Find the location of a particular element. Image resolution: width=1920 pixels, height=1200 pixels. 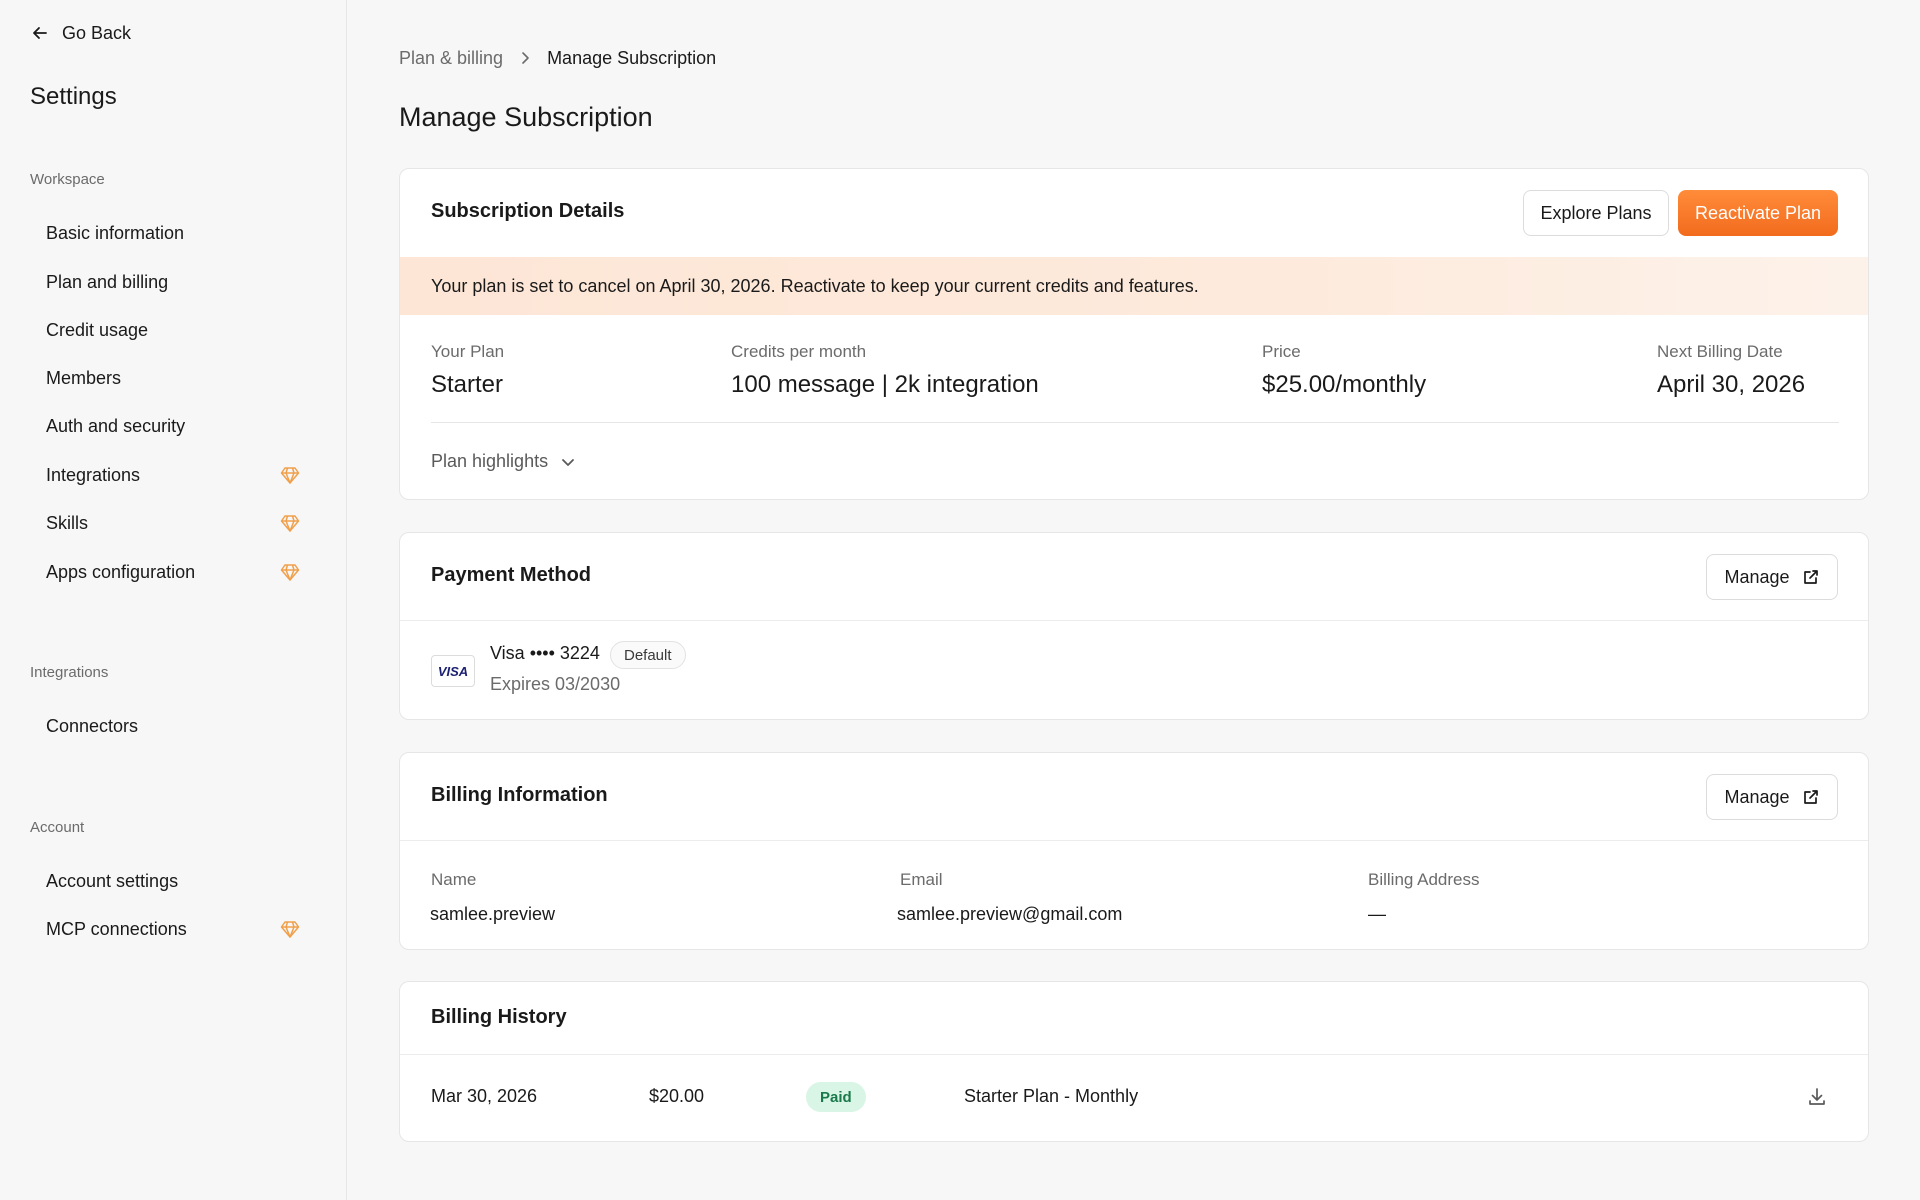

sidebar-item-label: Auth and security is located at coordinates (116, 425).